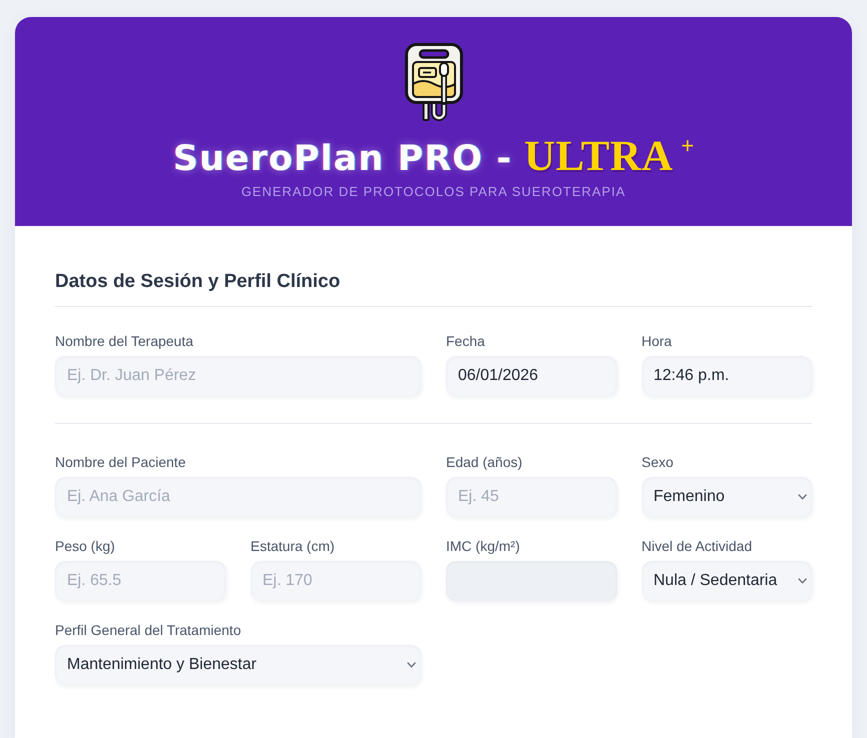 Image resolution: width=867 pixels, height=738 pixels. I want to click on app-subtitle: GENERADOR DE PROTOCOLOS PARA SUEROTERAPIA, so click(433, 192).